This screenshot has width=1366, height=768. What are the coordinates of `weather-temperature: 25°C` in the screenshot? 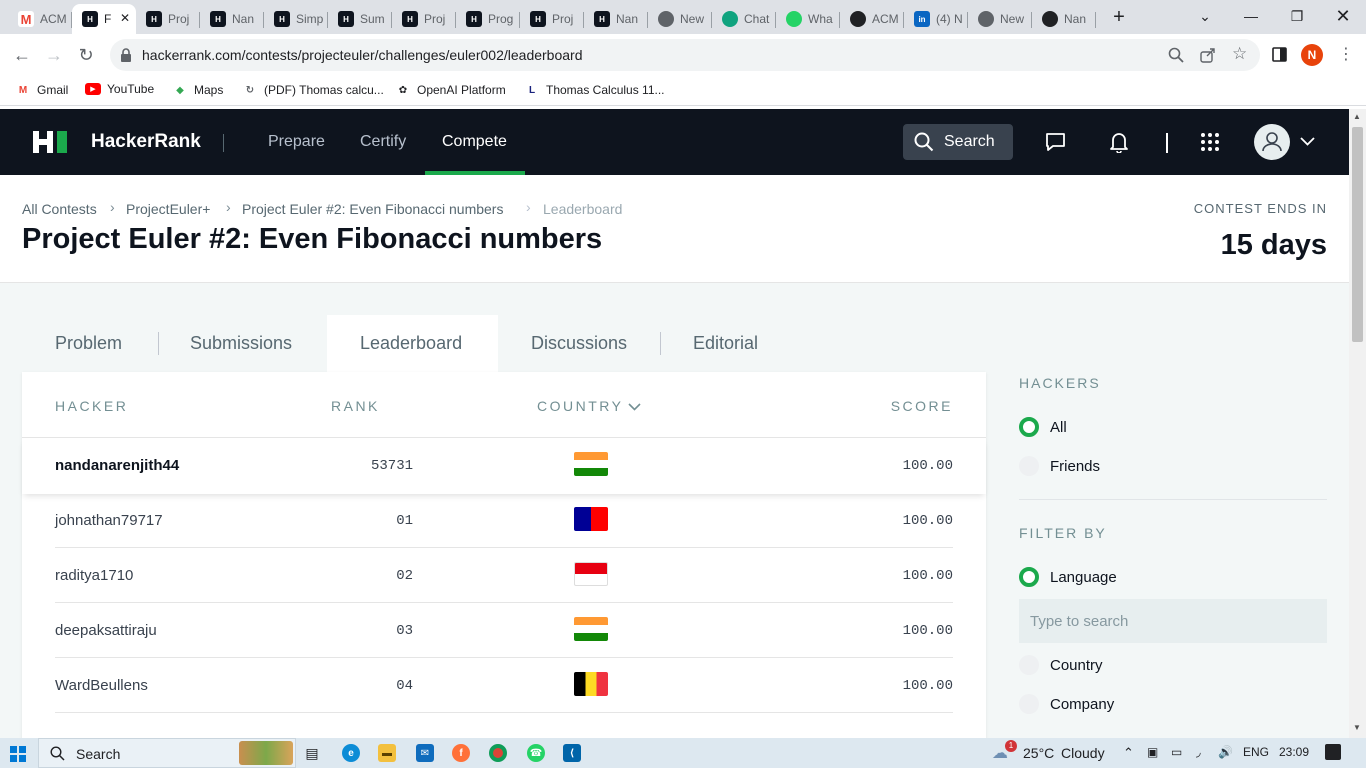 It's located at (1038, 753).